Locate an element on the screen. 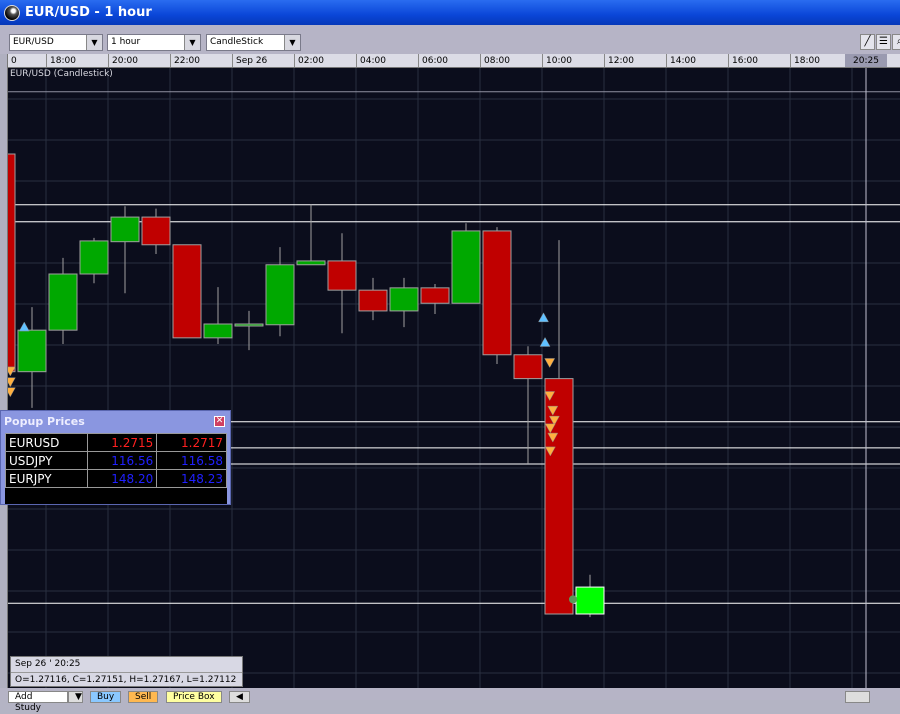 The image size is (900, 714). popup-pair: USDJPY is located at coordinates (46, 460).